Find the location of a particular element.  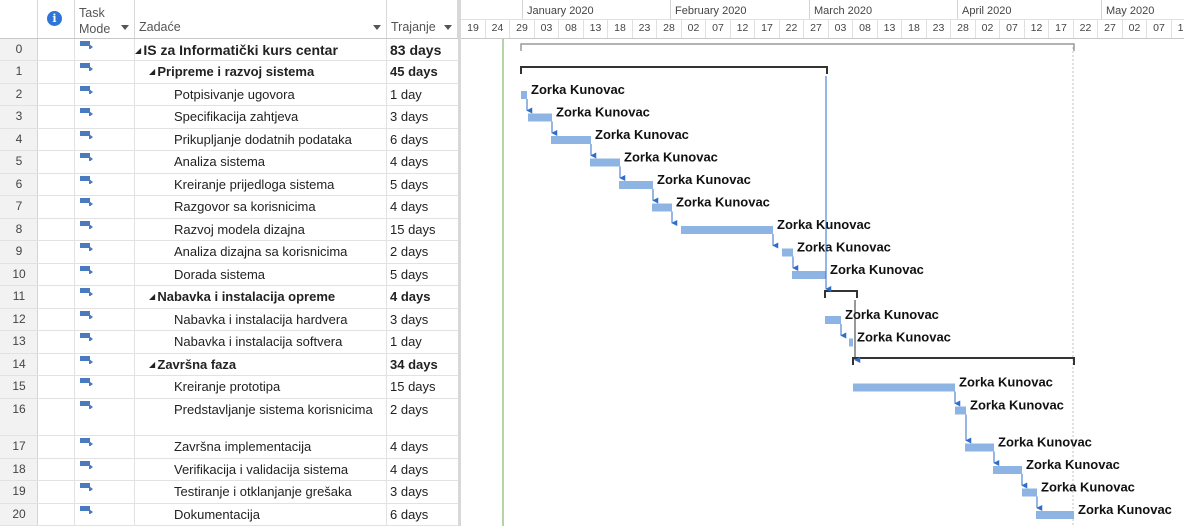

task-row: 12 Nabavka i instalacija hardvera 3 days is located at coordinates (229, 320).